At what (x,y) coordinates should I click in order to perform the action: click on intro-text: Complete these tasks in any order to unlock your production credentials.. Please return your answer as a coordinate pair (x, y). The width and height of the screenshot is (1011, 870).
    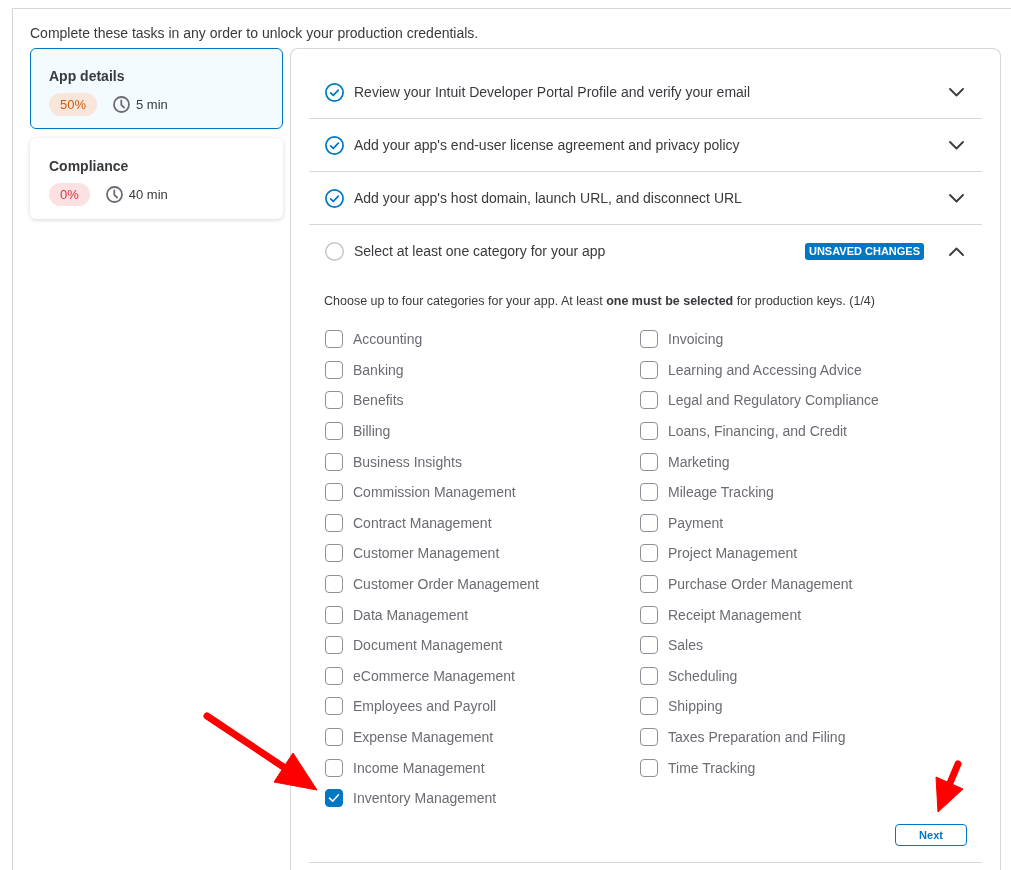
    Looking at the image, I should click on (254, 33).